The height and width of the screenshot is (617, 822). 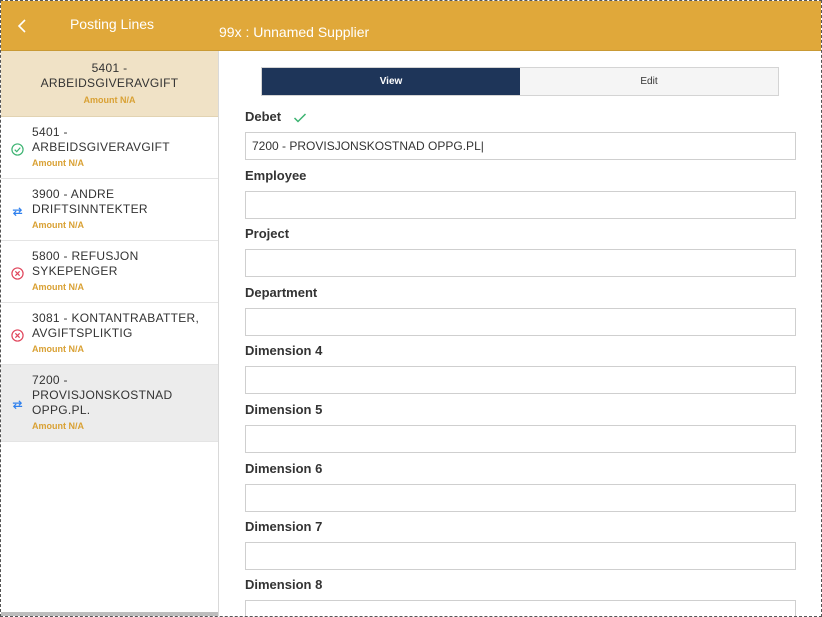 I want to click on view-edit-toggle: View Edit, so click(x=520, y=81).